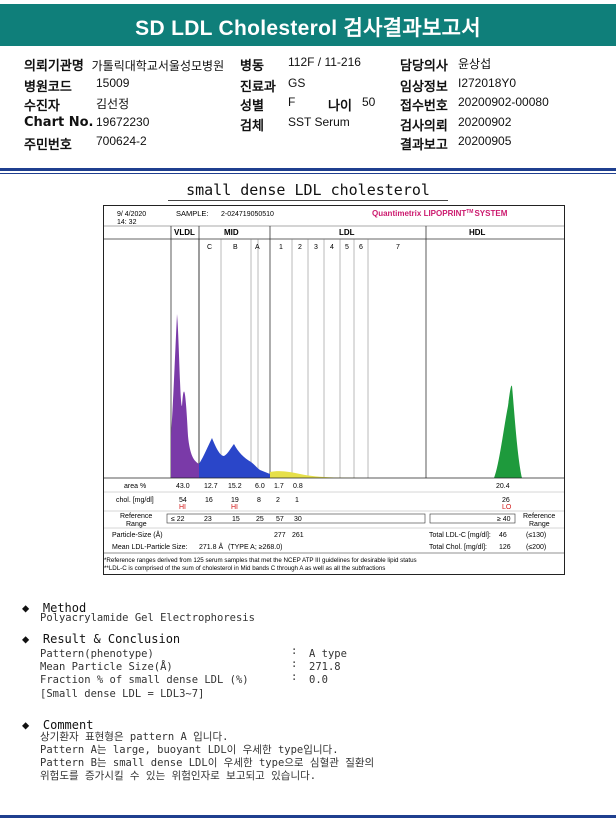 This screenshot has width=616, height=830. Describe the element at coordinates (298, 535) in the screenshot. I see `svg-text: 261` at that location.